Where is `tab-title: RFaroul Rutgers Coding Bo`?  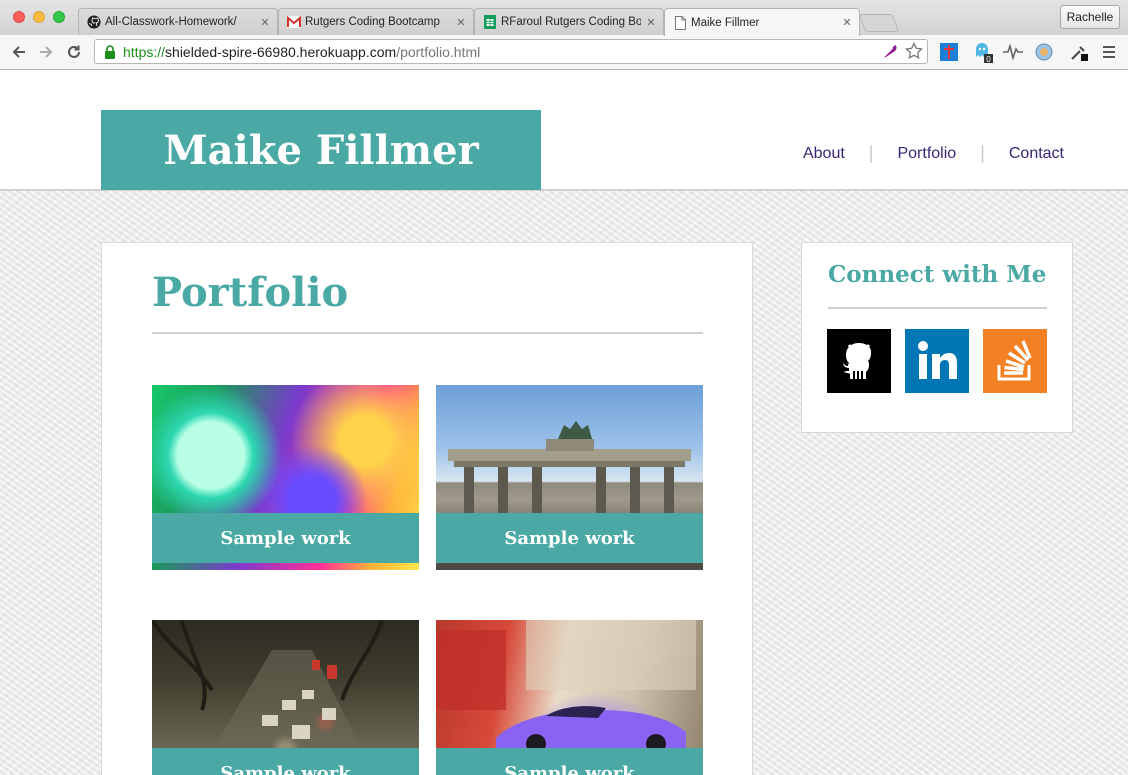 tab-title: RFaroul Rutgers Coding Bo is located at coordinates (571, 22).